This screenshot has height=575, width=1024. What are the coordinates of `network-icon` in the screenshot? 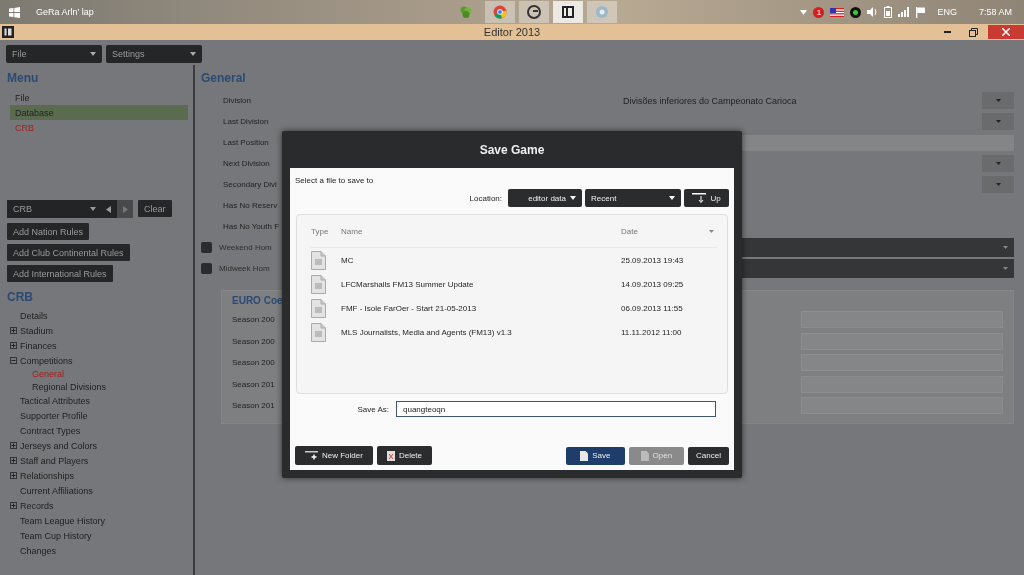 It's located at (856, 12).